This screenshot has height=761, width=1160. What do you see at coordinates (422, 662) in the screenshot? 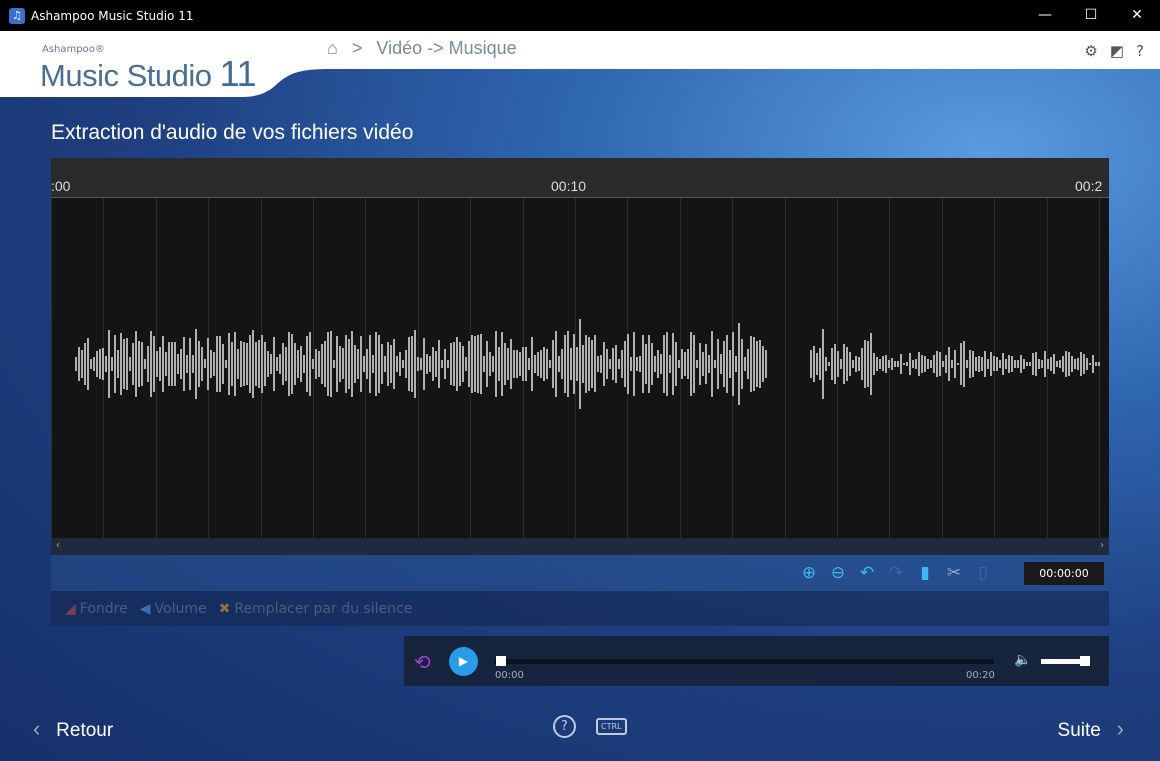
I see `loop-icon: ⟲` at bounding box center [422, 662].